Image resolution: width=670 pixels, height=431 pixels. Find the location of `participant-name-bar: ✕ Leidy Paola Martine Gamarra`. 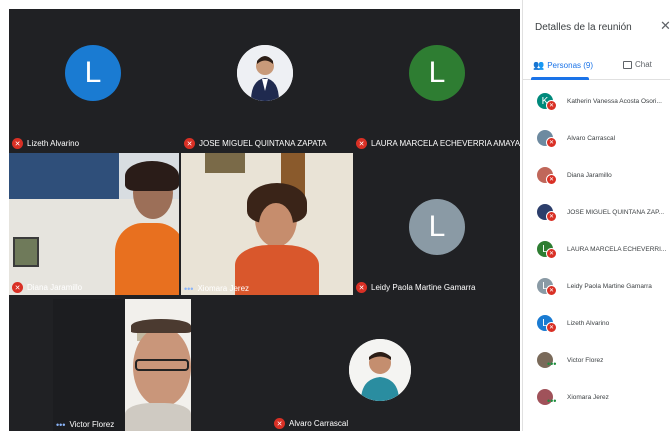

participant-name-bar: ✕ Leidy Paola Martine Gamarra is located at coordinates (416, 287).